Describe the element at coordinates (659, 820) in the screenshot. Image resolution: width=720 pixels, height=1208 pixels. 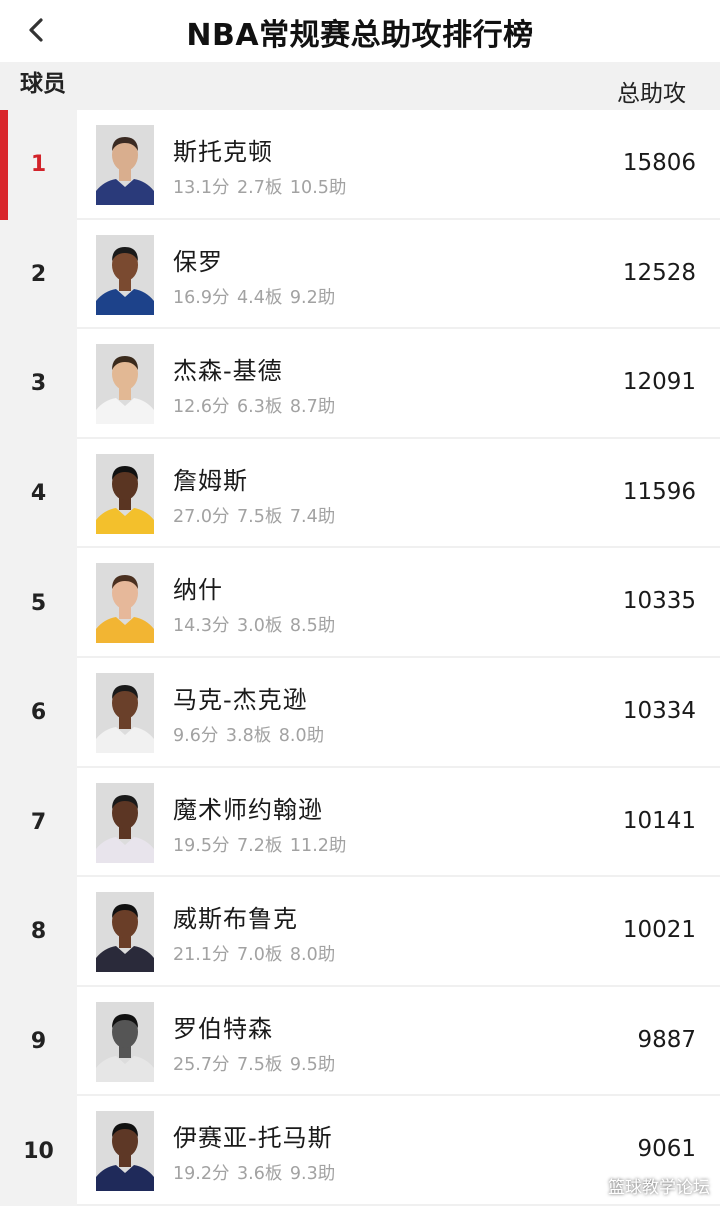
I see `total-assists-value: 10141` at that location.